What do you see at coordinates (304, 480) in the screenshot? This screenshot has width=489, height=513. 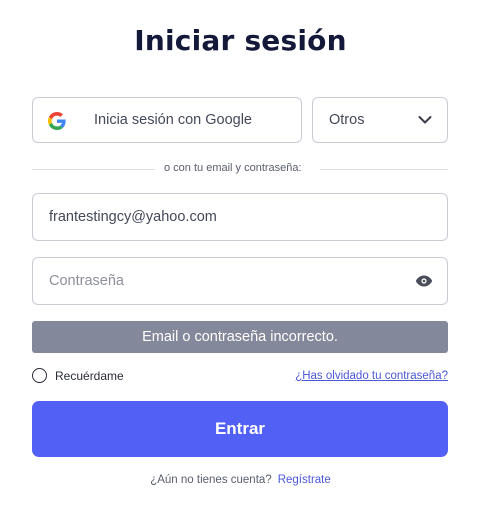 I see `signup-link: Regístrate` at bounding box center [304, 480].